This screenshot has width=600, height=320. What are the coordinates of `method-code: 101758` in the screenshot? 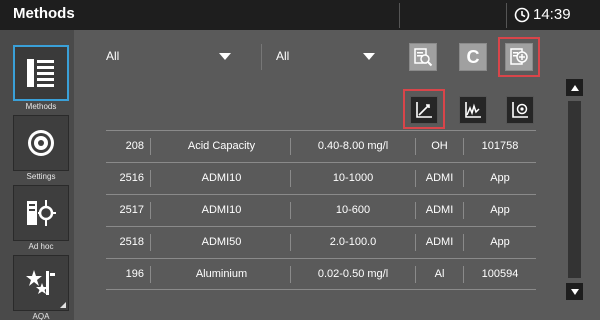 It's located at (500, 146).